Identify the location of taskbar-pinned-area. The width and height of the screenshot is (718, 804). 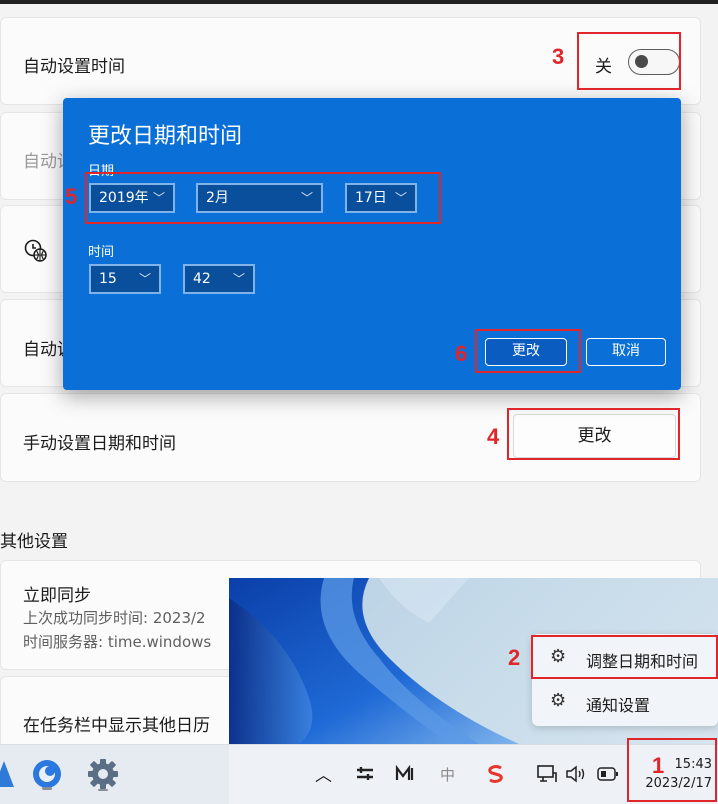
(114, 774).